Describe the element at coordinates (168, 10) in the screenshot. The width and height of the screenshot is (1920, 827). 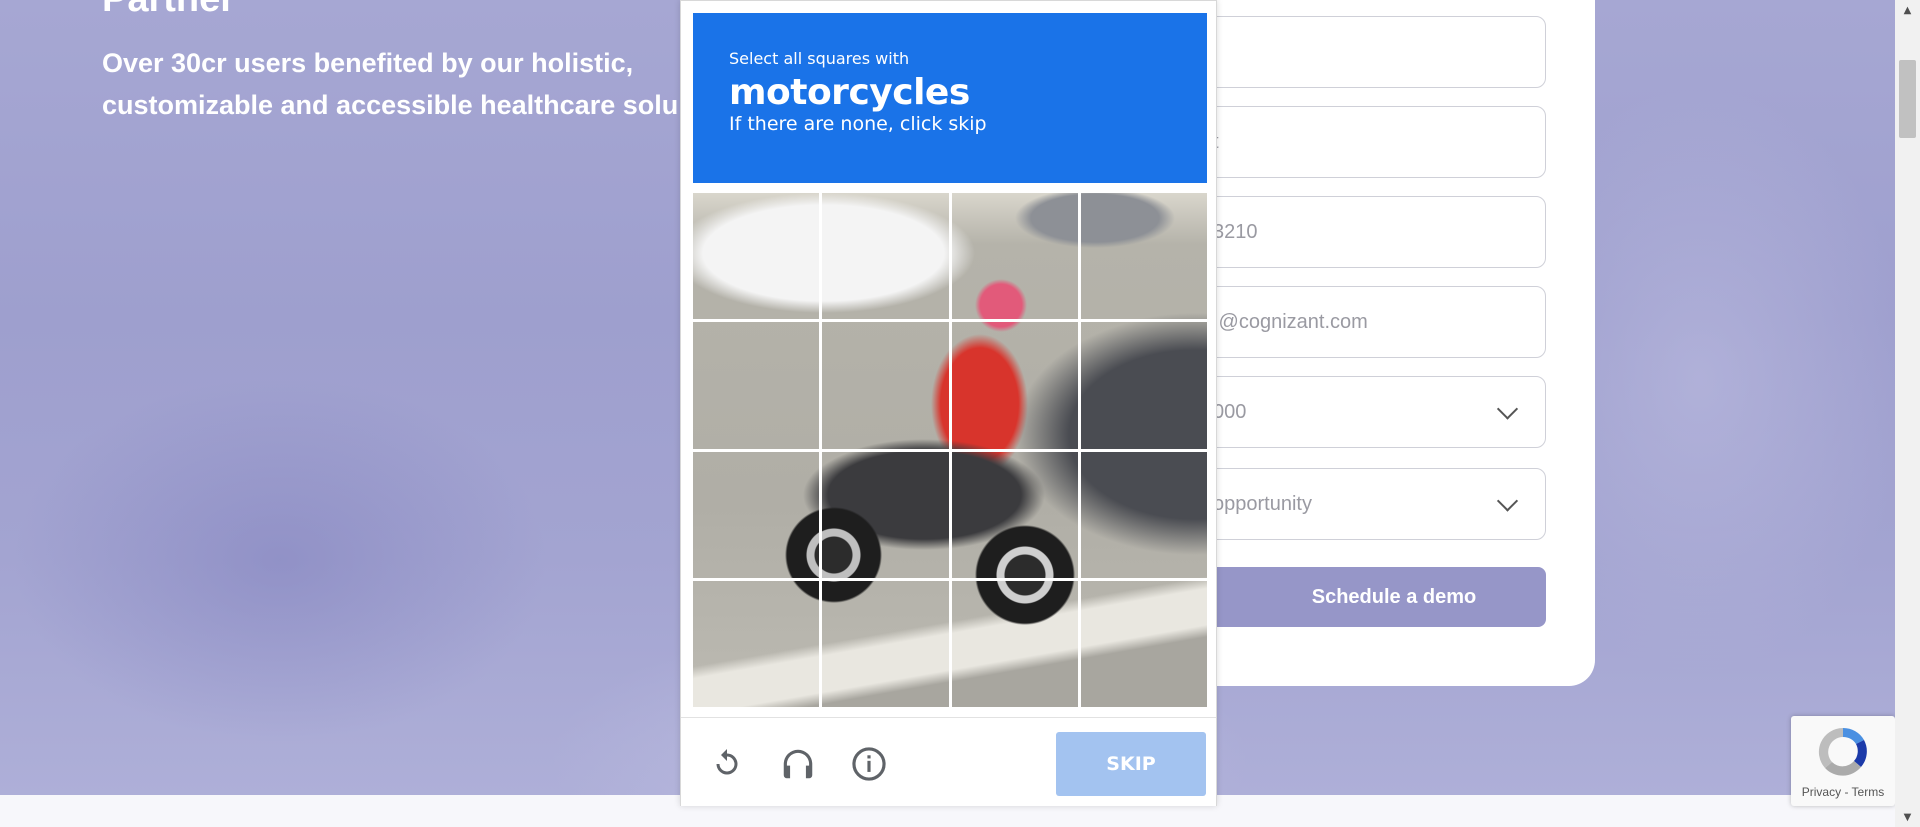
I see `hero-headline: Partner` at that location.